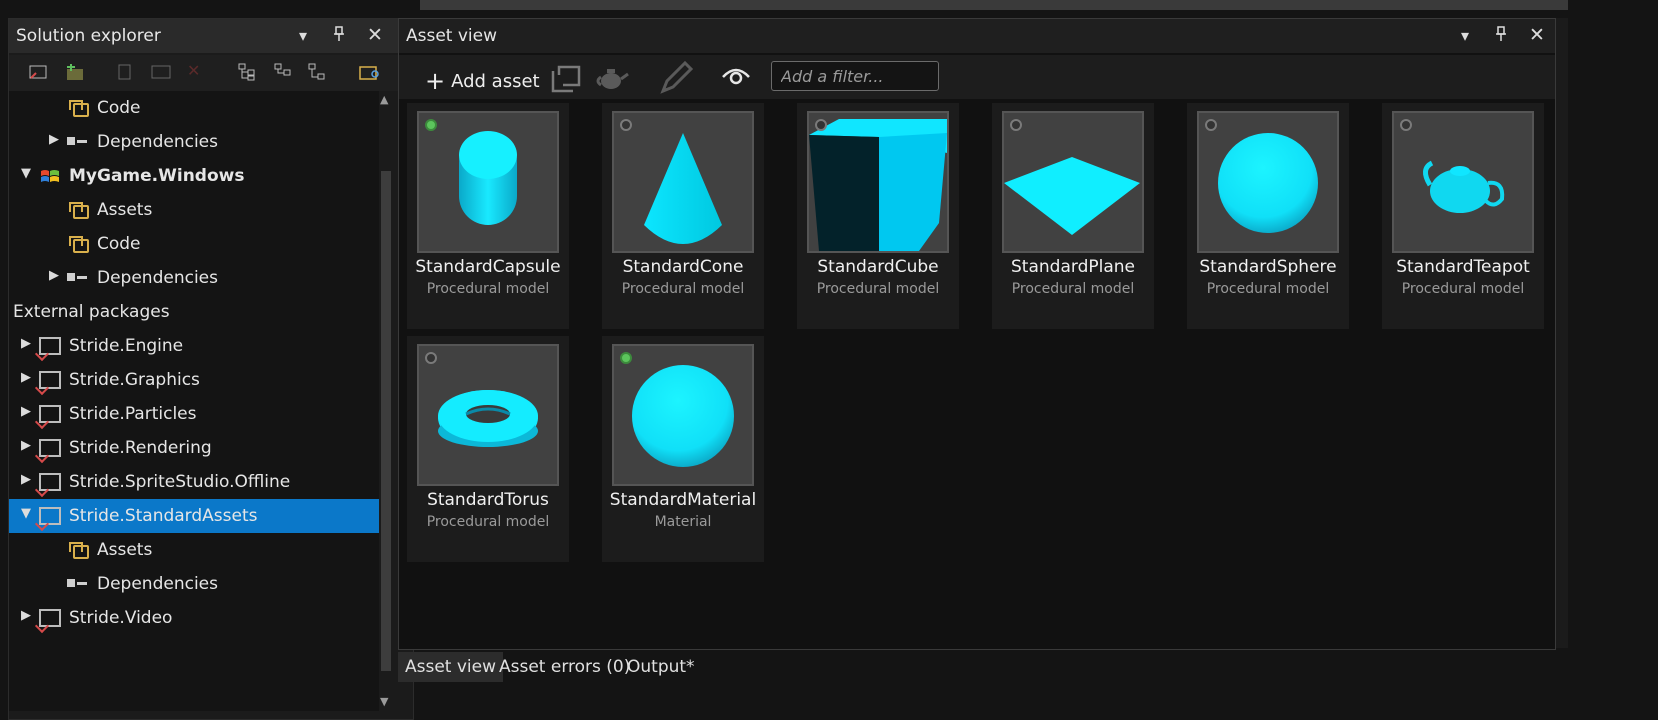  What do you see at coordinates (211, 36) in the screenshot?
I see `solution-explorer-titlebar: Solution explorer ▾ ✕` at bounding box center [211, 36].